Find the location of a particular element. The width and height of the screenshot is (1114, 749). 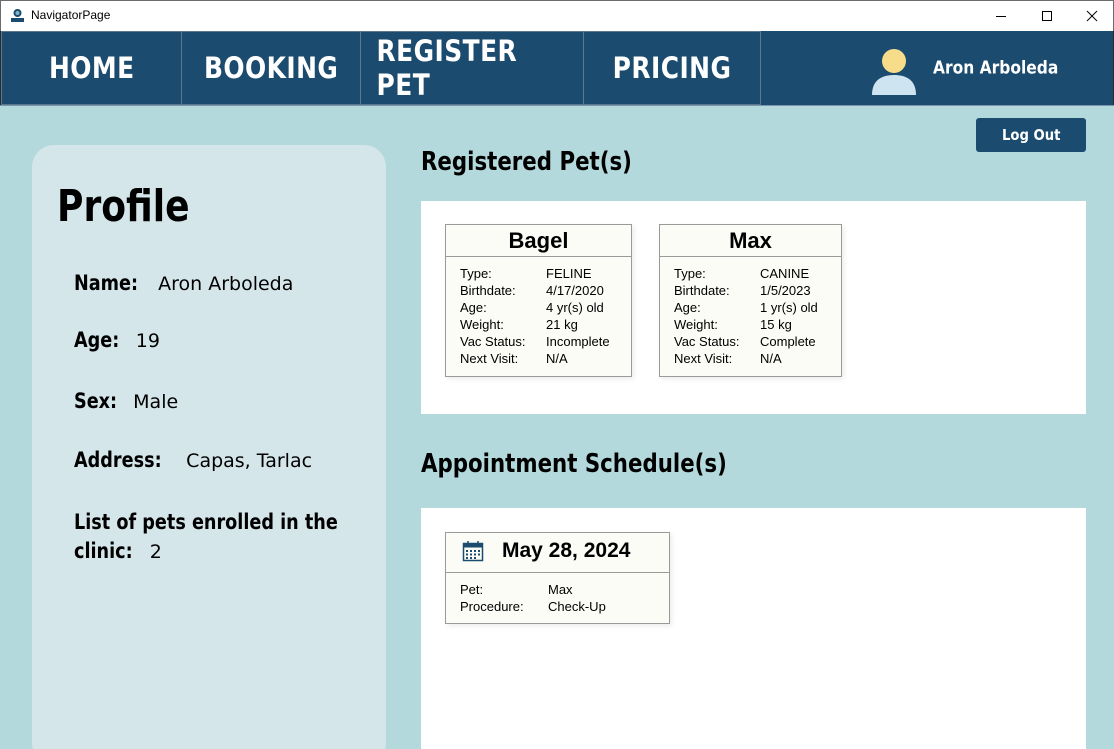

profile-pets-count-field: List of pets enrolled in the is located at coordinates (231, 522).